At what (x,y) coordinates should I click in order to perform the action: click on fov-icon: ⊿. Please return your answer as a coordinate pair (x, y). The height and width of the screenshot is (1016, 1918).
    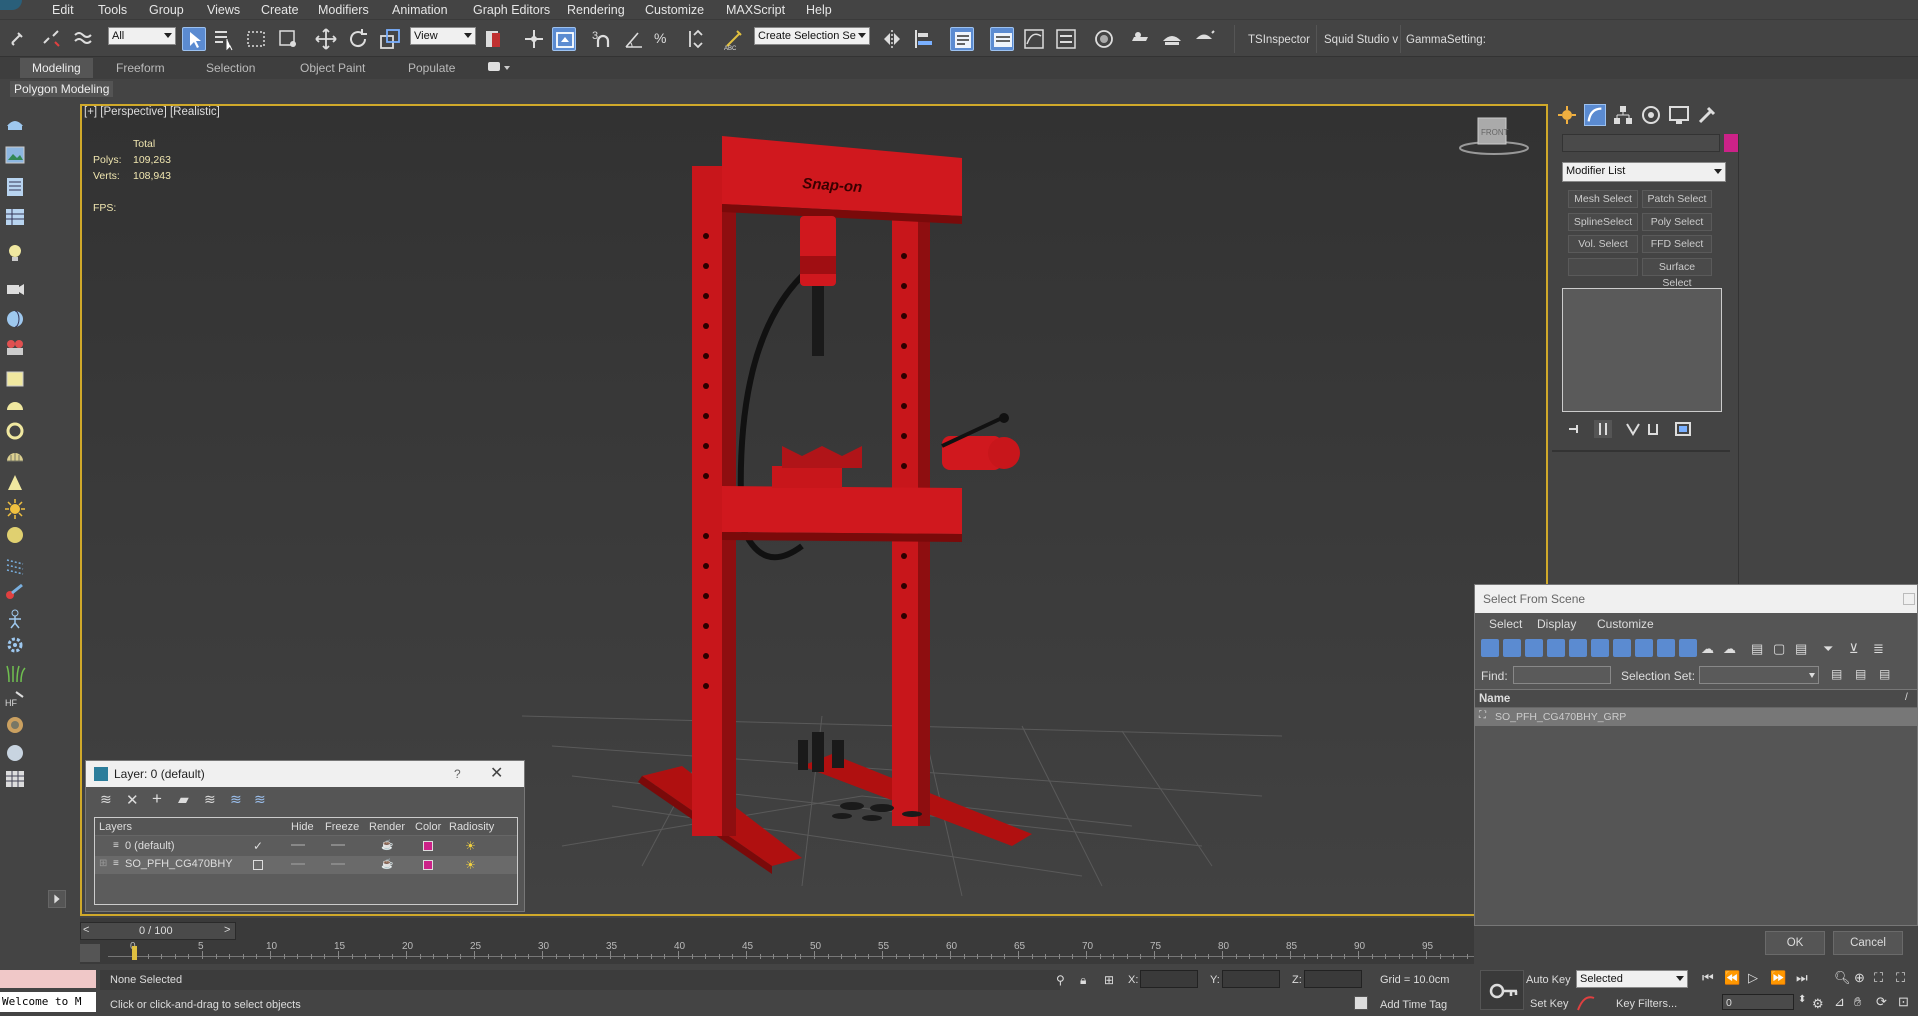
    Looking at the image, I should click on (1839, 1002).